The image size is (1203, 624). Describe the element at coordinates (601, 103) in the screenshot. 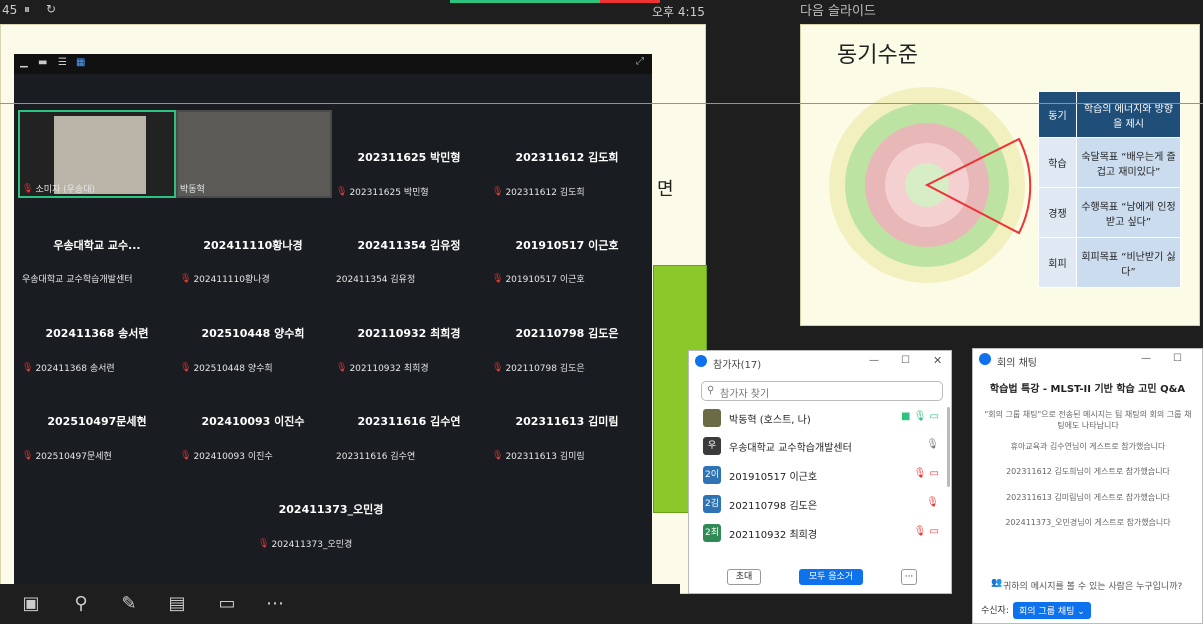

I see `guide-line` at that location.